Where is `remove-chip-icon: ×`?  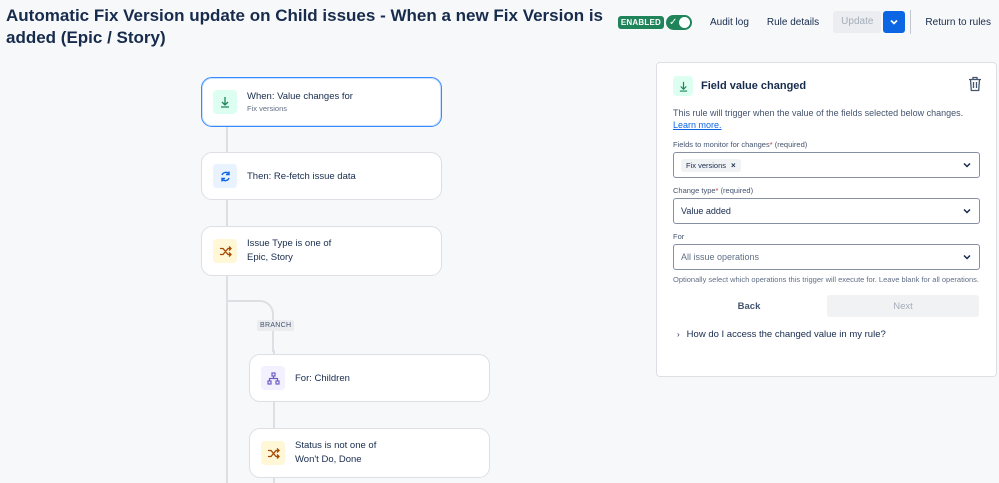 remove-chip-icon: × is located at coordinates (733, 165).